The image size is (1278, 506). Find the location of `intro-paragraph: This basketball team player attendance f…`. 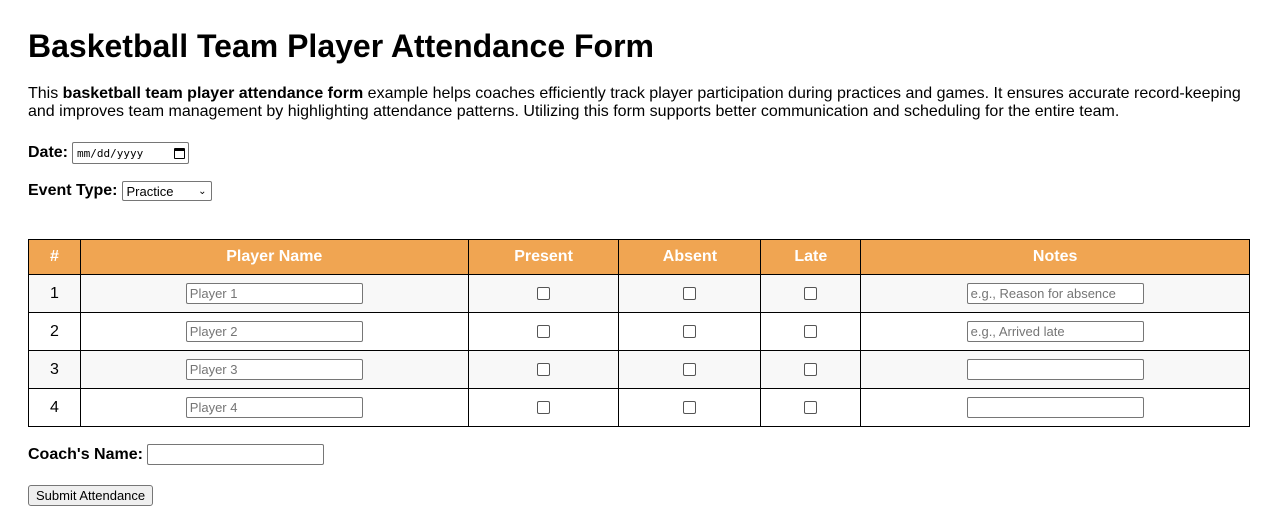

intro-paragraph: This basketball team player attendance f… is located at coordinates (639, 103).